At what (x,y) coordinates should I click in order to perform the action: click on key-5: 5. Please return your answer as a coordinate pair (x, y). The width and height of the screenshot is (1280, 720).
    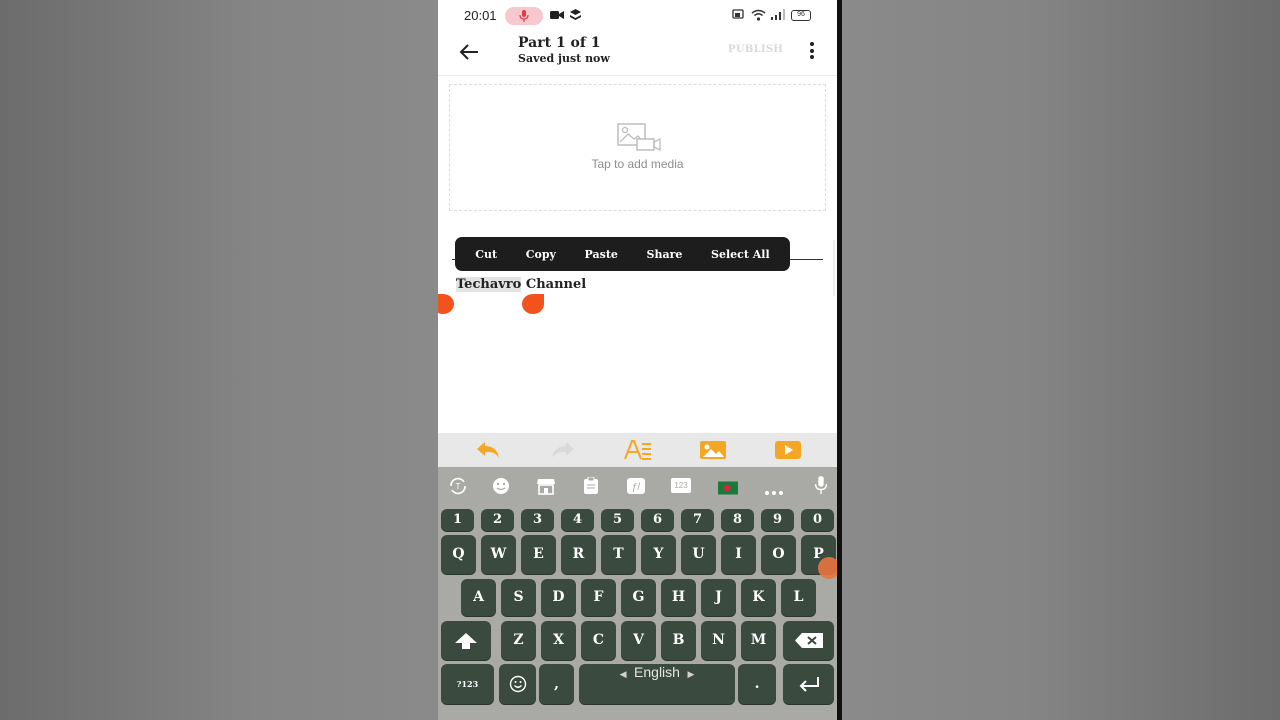
    Looking at the image, I should click on (617, 520).